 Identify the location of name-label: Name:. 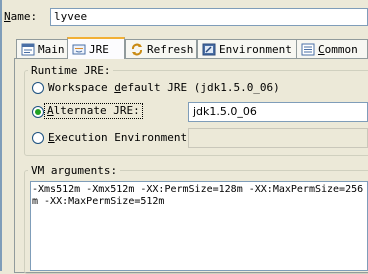
(21, 16).